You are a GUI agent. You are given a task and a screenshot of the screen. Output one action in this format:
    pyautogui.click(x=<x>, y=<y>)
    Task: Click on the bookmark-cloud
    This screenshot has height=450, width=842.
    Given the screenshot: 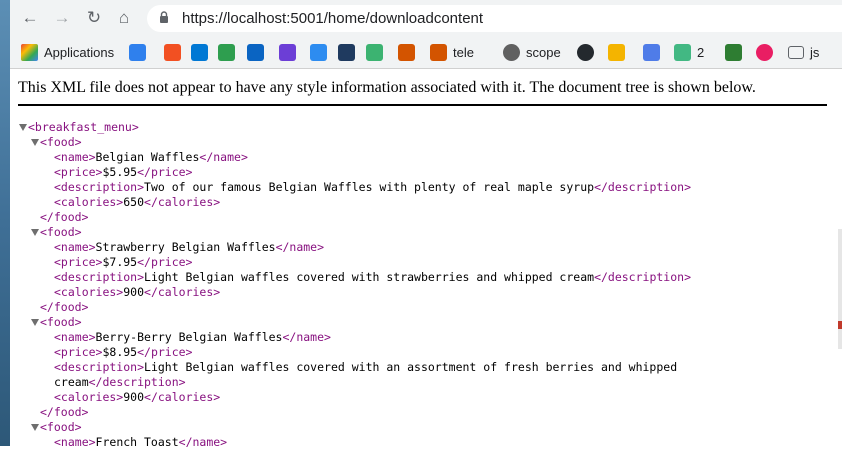 What is the action you would take?
    pyautogui.click(x=140, y=52)
    